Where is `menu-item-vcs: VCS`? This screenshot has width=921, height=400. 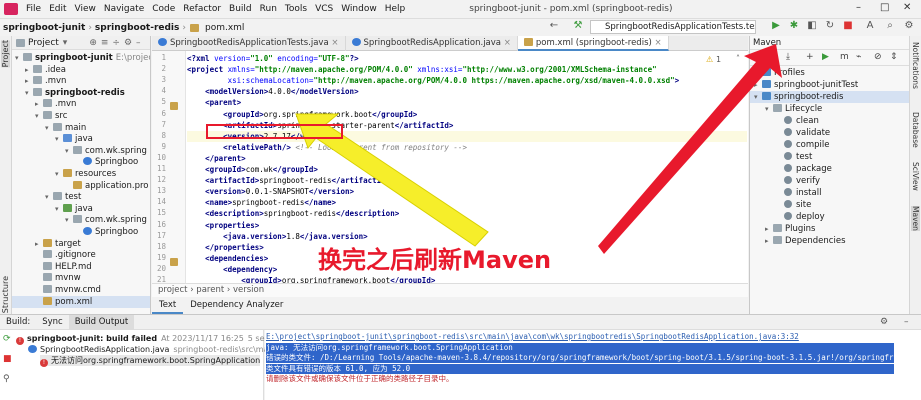
menu-item-vcs: VCS is located at coordinates (324, 9).